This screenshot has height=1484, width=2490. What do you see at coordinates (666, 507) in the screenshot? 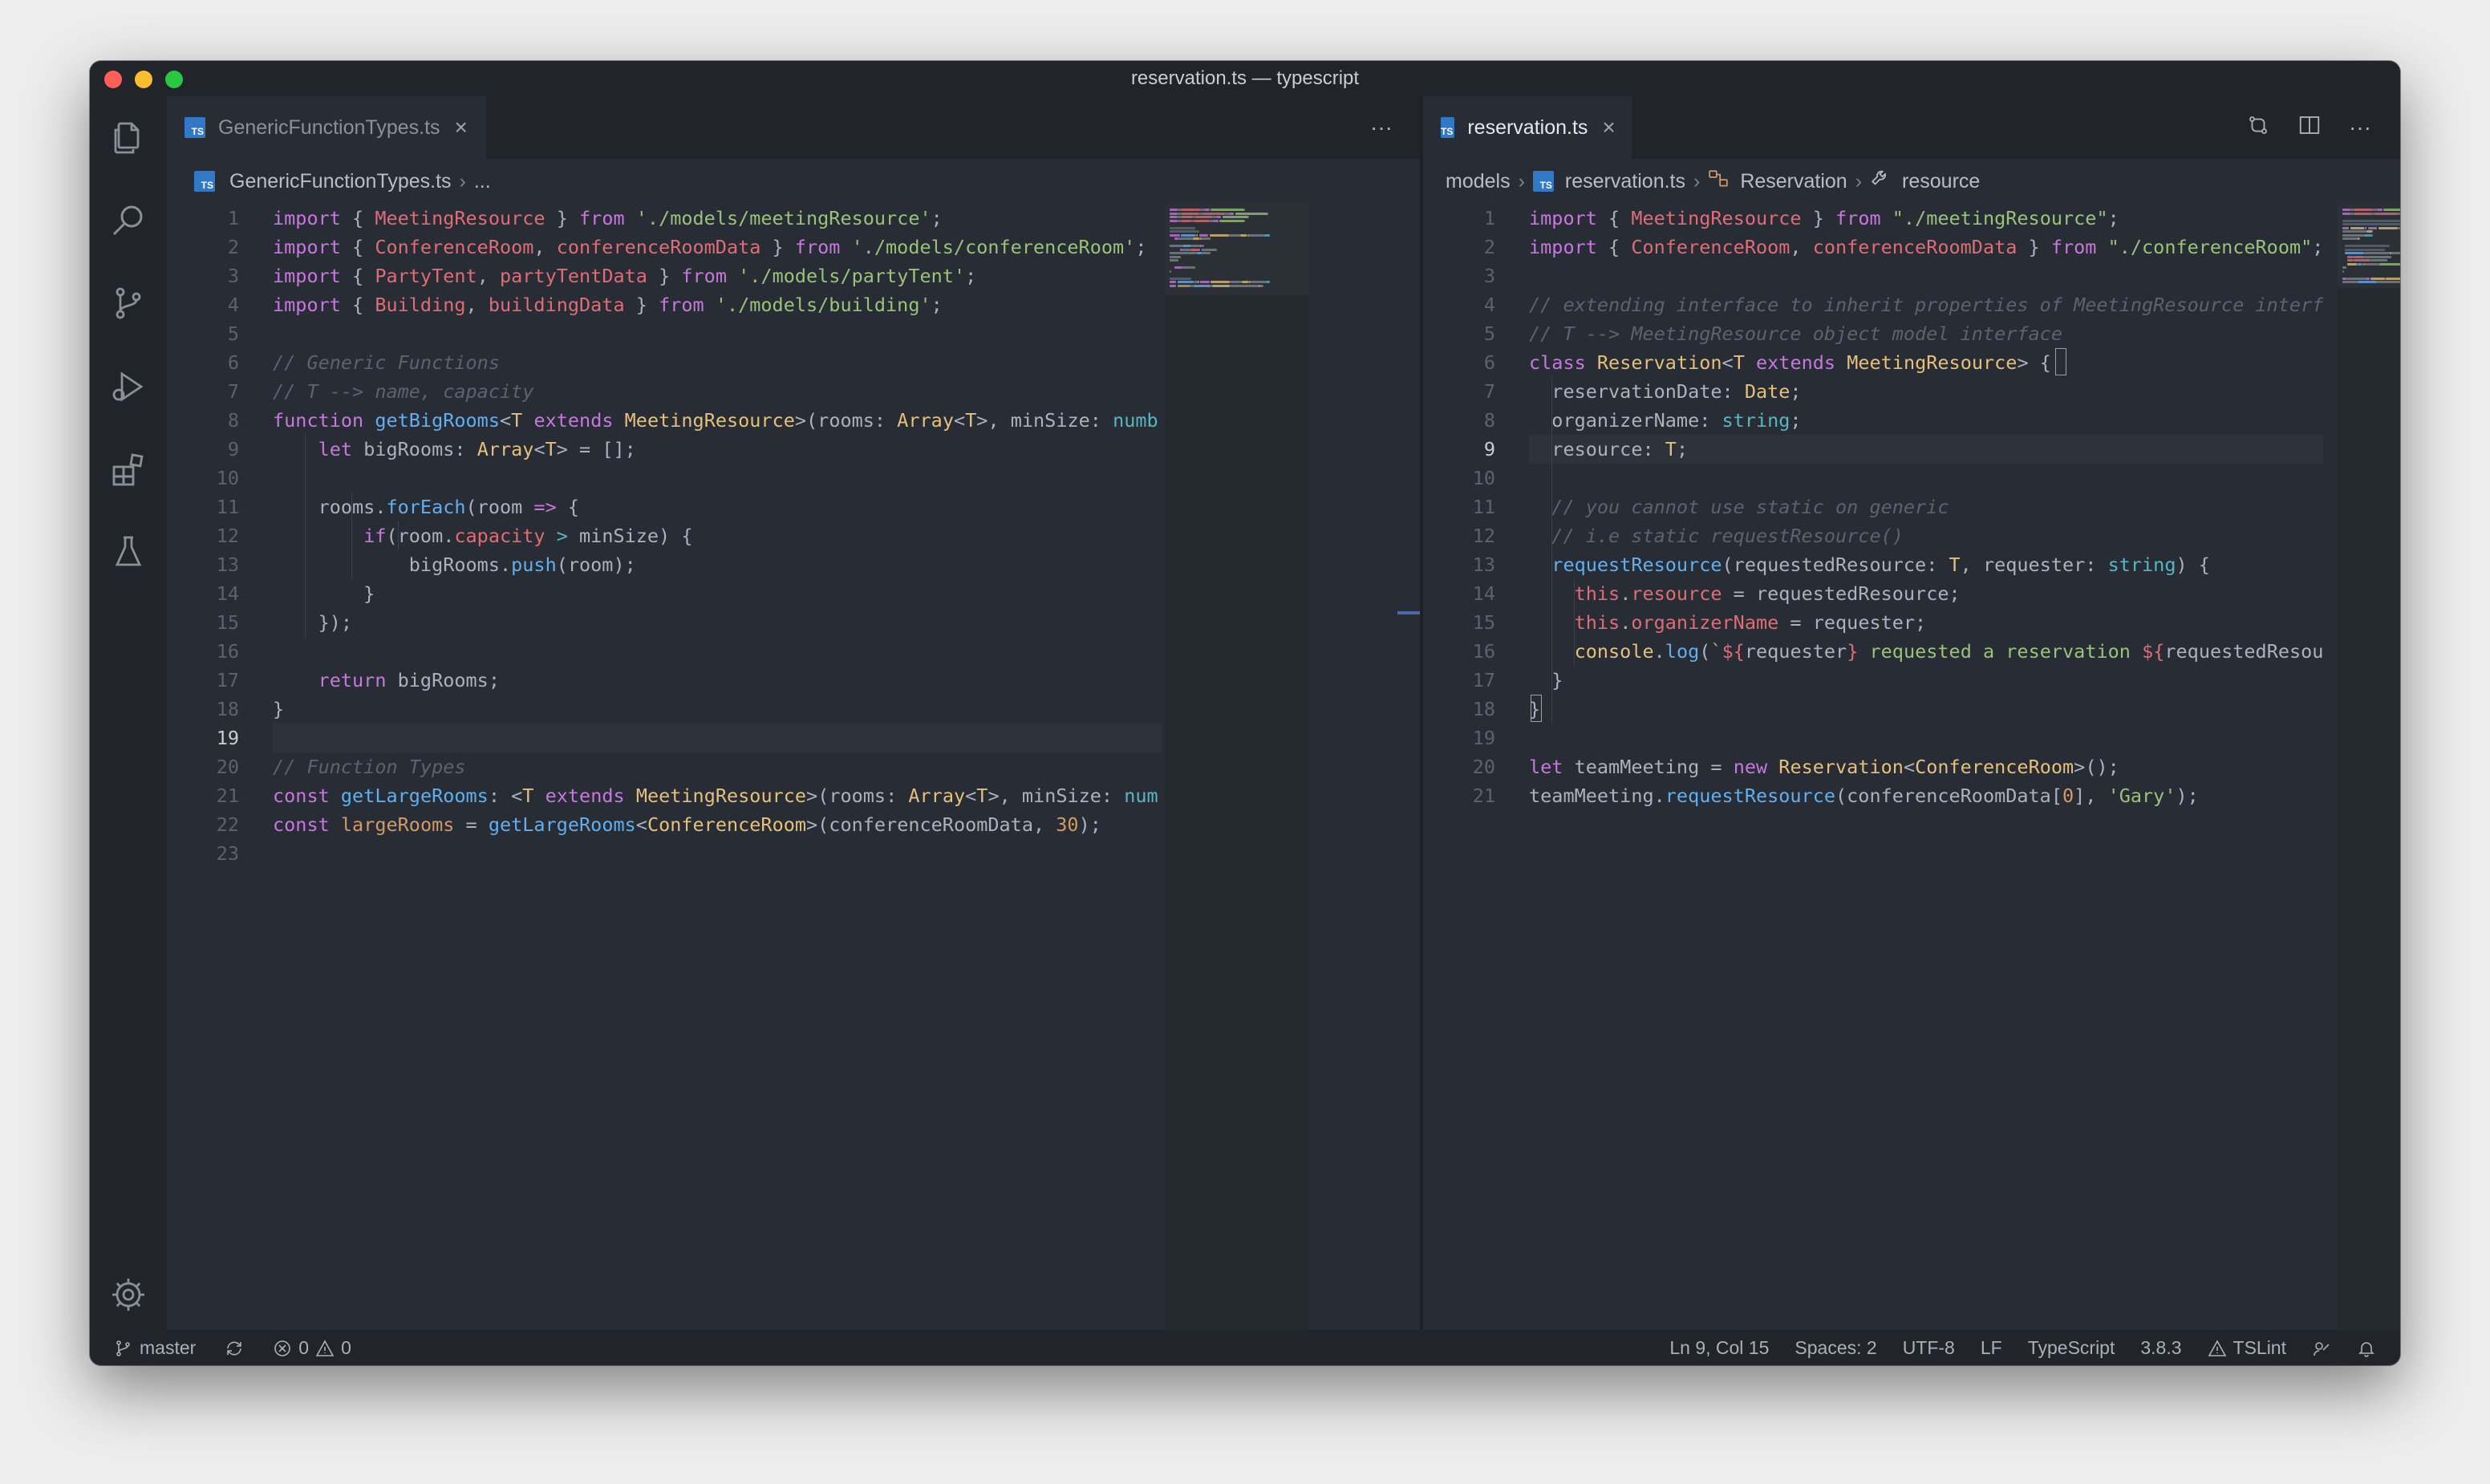
I see `code-line: 11 rooms.forEach(room => {` at bounding box center [666, 507].